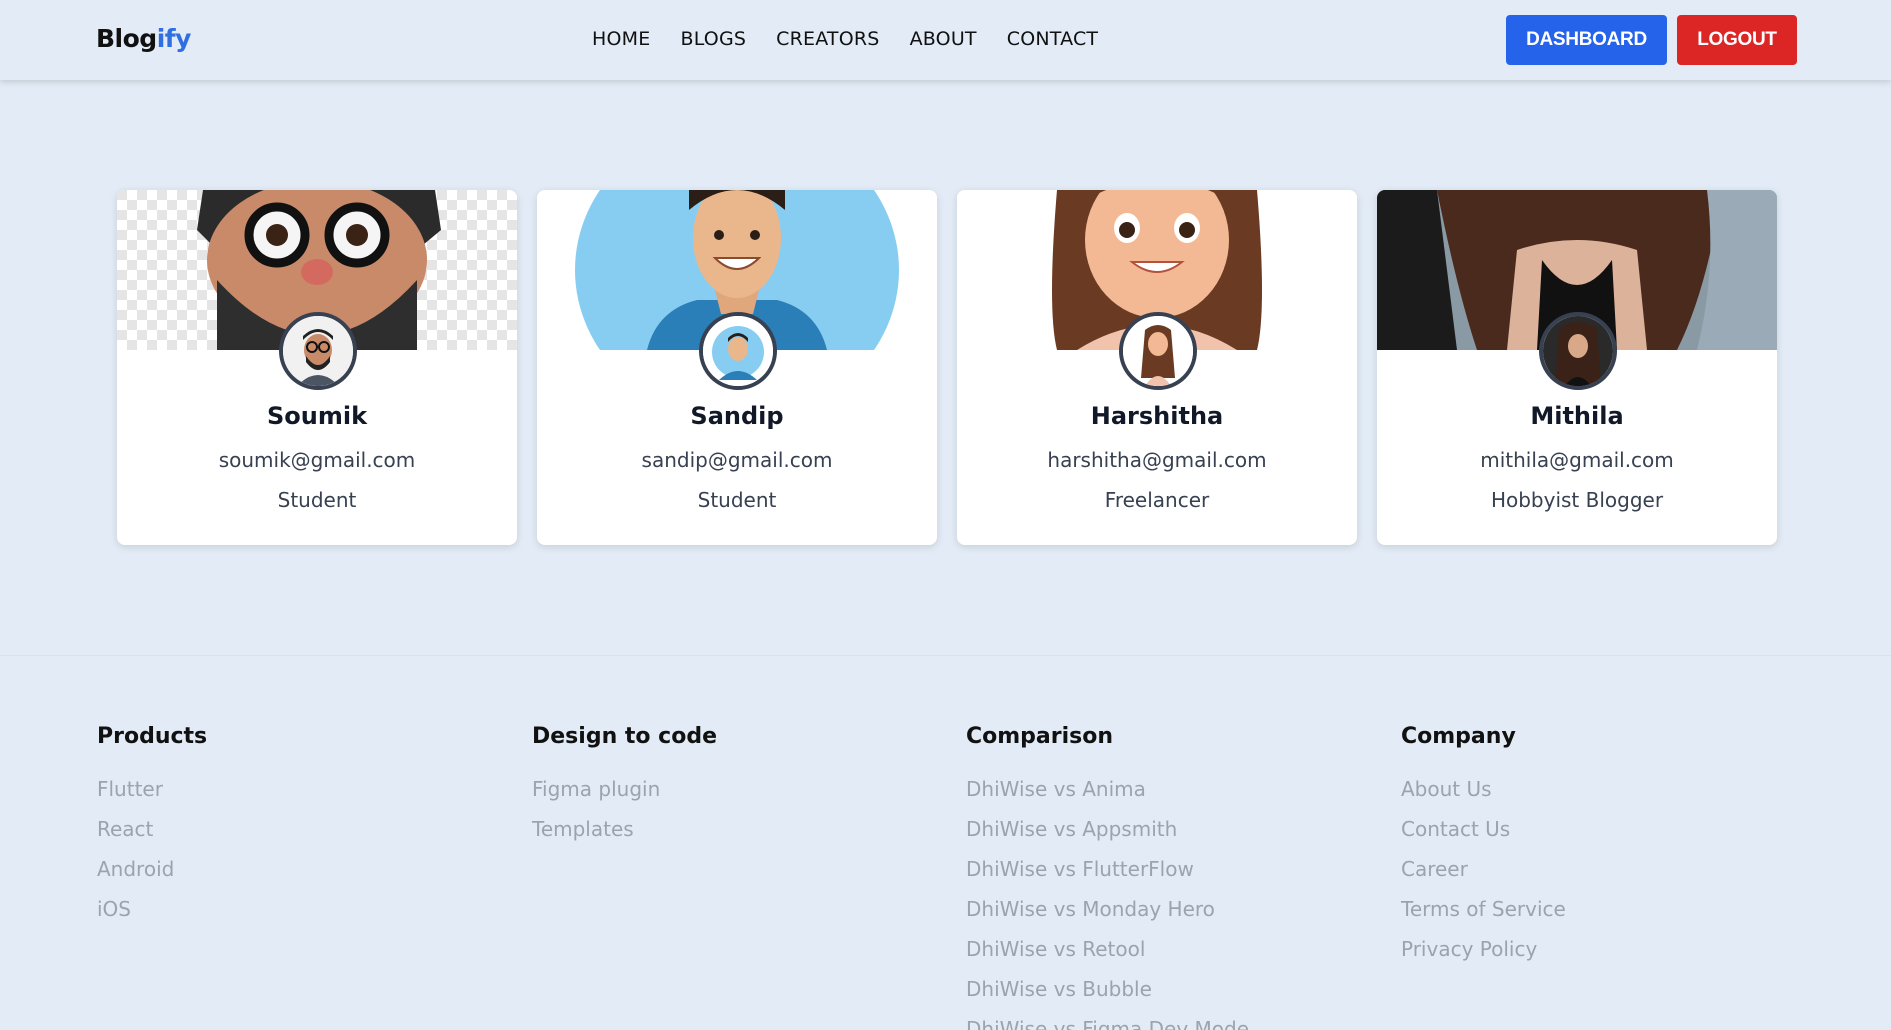 The width and height of the screenshot is (1891, 1030). Describe the element at coordinates (1040, 736) in the screenshot. I see `footer-heading: Comparison` at that location.